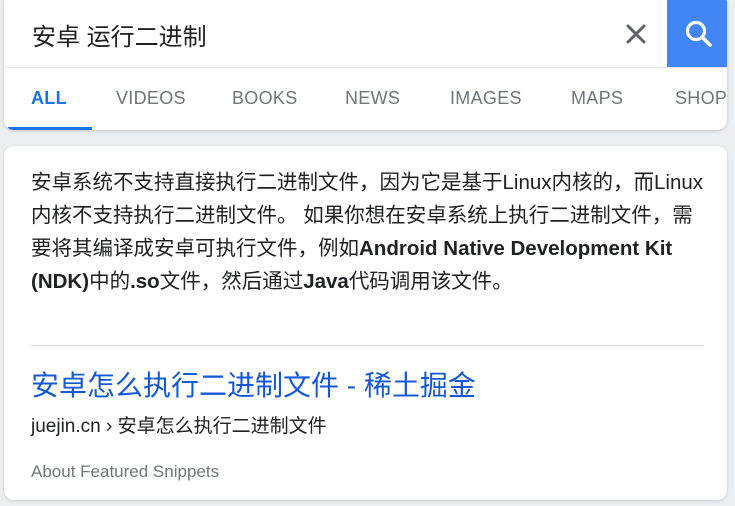 This screenshot has width=735, height=506. What do you see at coordinates (701, 98) in the screenshot?
I see `tab-shopping: SHOPI` at bounding box center [701, 98].